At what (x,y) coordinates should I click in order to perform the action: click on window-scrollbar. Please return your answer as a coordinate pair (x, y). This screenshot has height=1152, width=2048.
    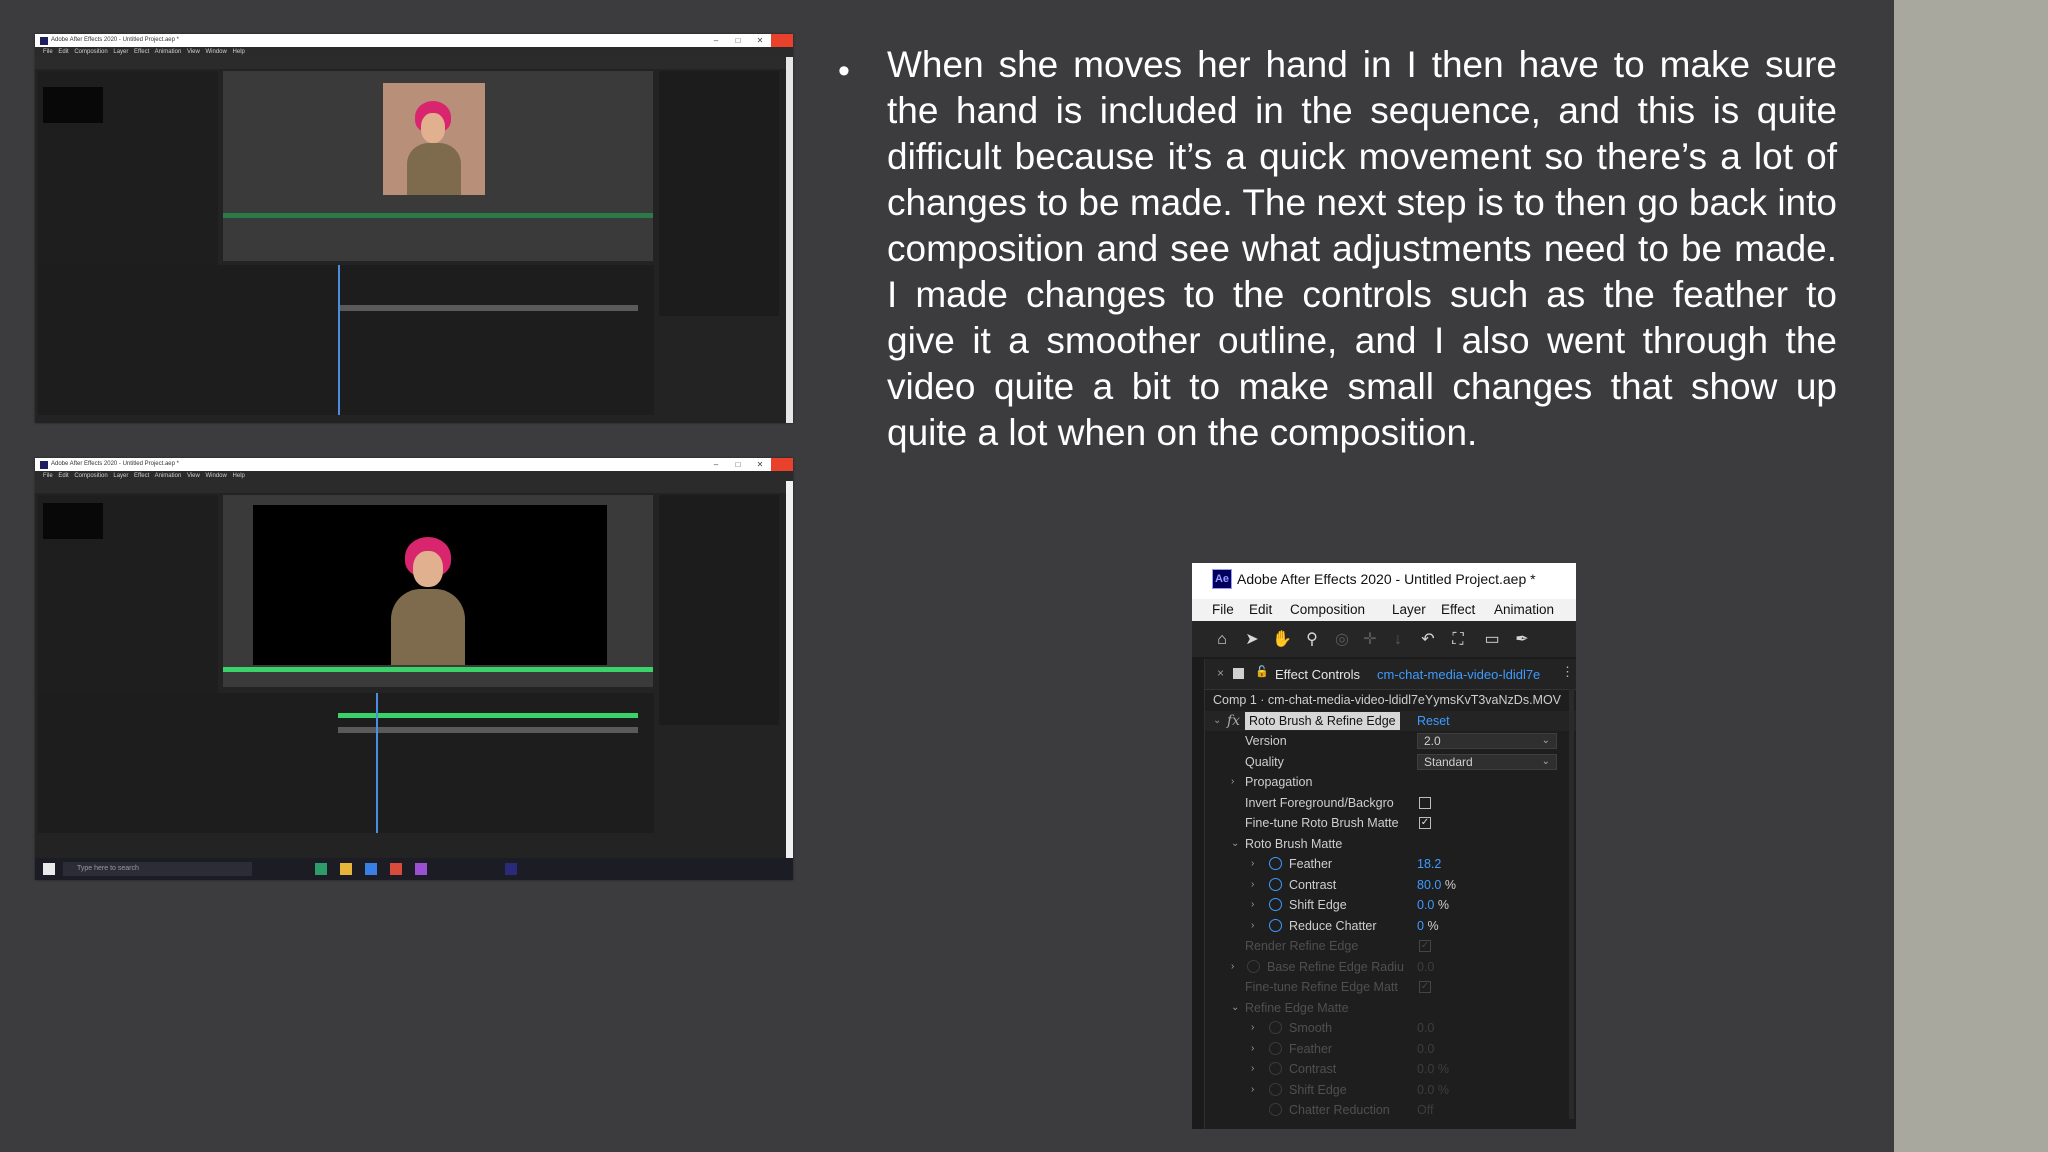
    Looking at the image, I should click on (789, 240).